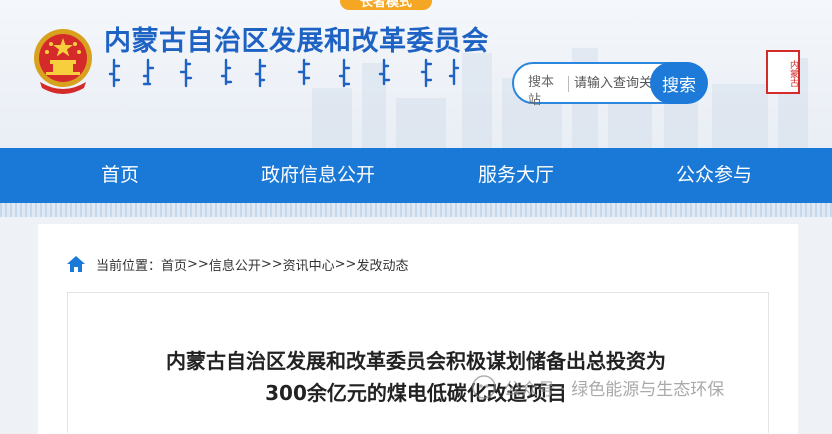 The width and height of the screenshot is (832, 434). I want to click on breadcrumb-item-info-public: 信息公开, so click(235, 264).